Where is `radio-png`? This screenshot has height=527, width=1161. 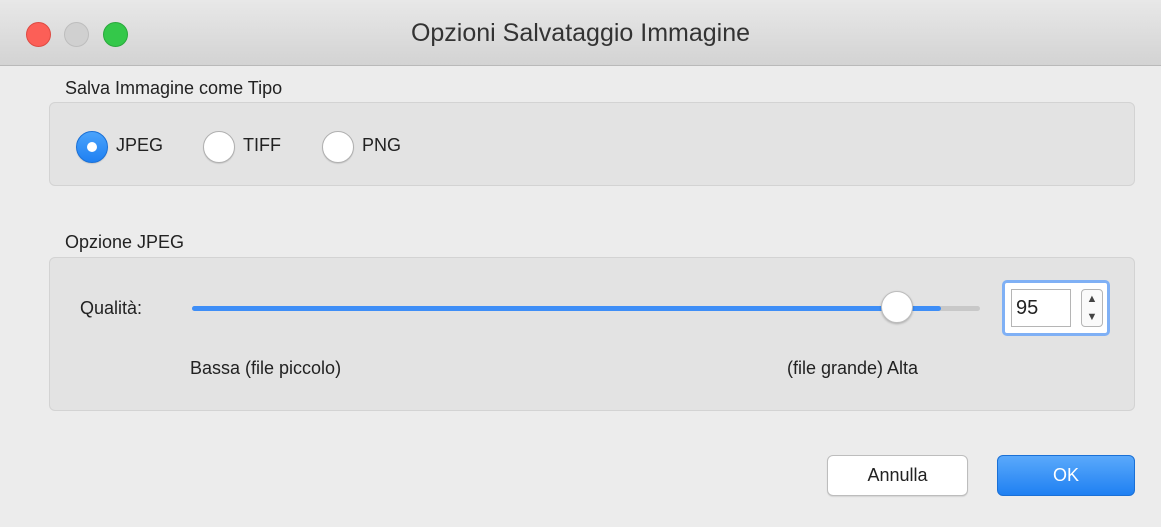
radio-png is located at coordinates (338, 147).